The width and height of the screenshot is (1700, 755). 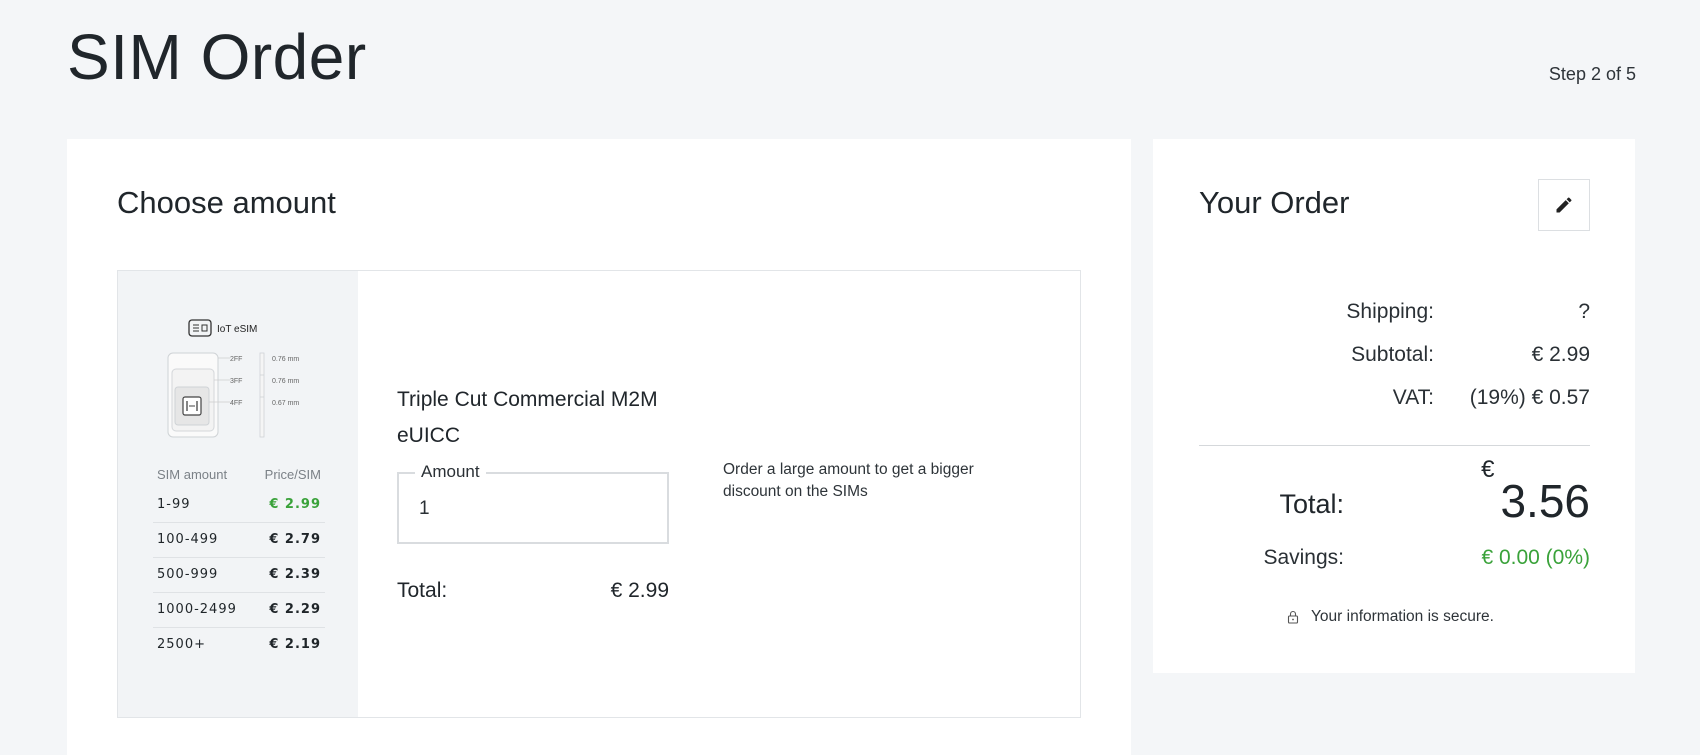 What do you see at coordinates (239, 575) in the screenshot?
I see `price-row: 500-999 € 2.39` at bounding box center [239, 575].